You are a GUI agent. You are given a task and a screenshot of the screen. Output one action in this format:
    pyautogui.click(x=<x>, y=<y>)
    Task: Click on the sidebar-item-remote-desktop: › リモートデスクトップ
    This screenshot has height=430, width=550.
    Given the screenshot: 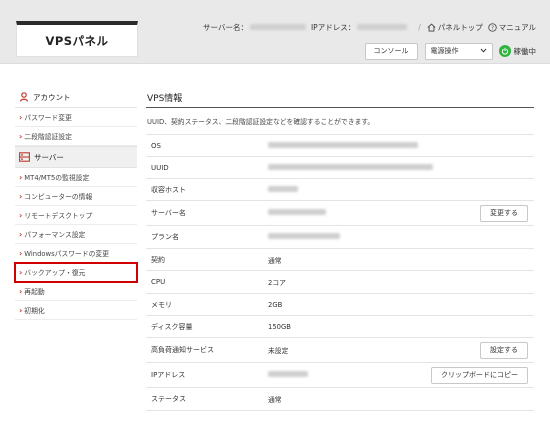 What is the action you would take?
    pyautogui.click(x=76, y=215)
    